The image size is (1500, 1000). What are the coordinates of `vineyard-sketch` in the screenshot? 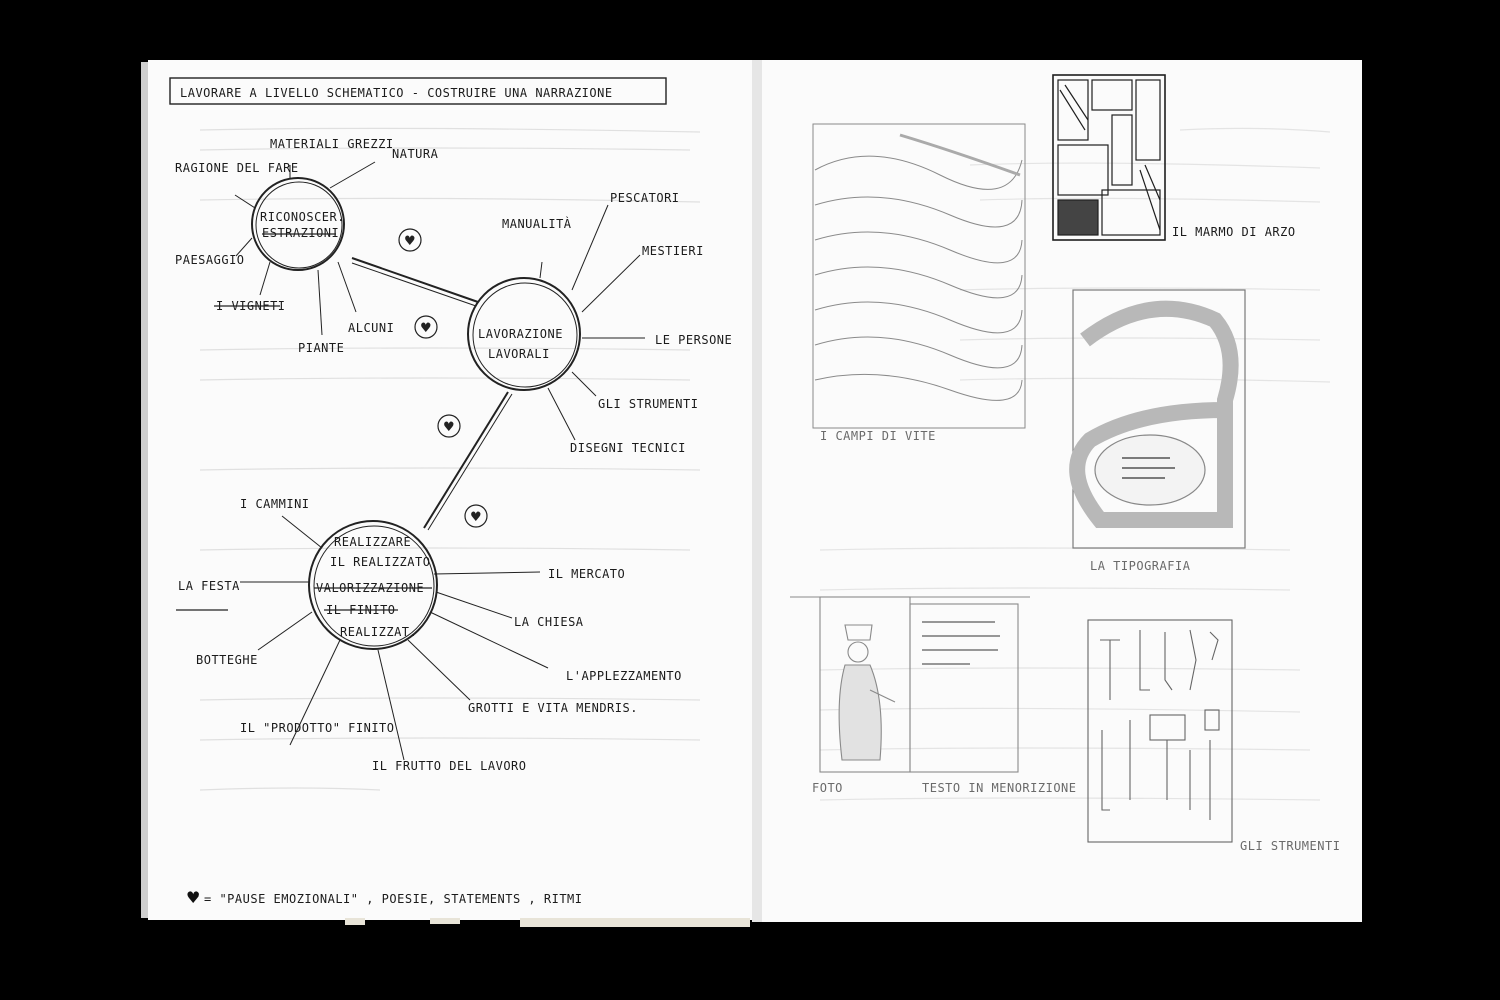 It's located at (919, 276).